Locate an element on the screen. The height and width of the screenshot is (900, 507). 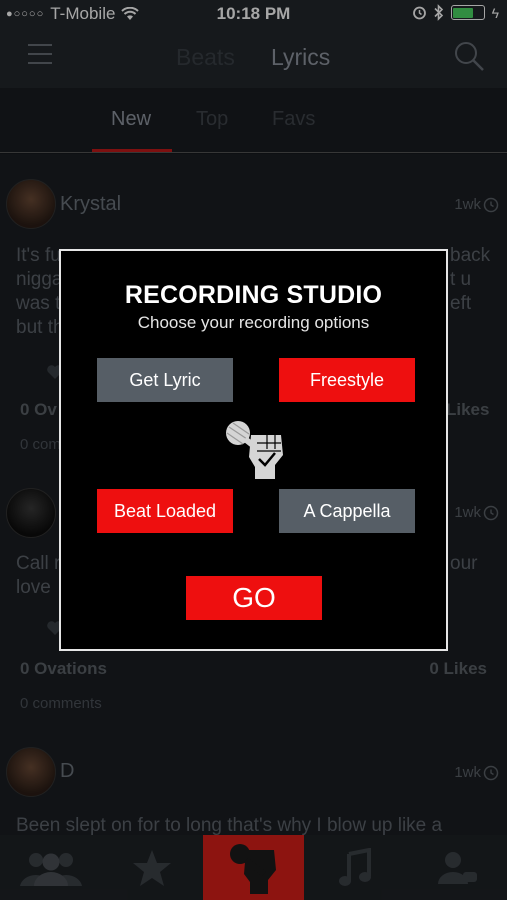
modal-title: RECORDING STUDIO is located at coordinates (253, 295).